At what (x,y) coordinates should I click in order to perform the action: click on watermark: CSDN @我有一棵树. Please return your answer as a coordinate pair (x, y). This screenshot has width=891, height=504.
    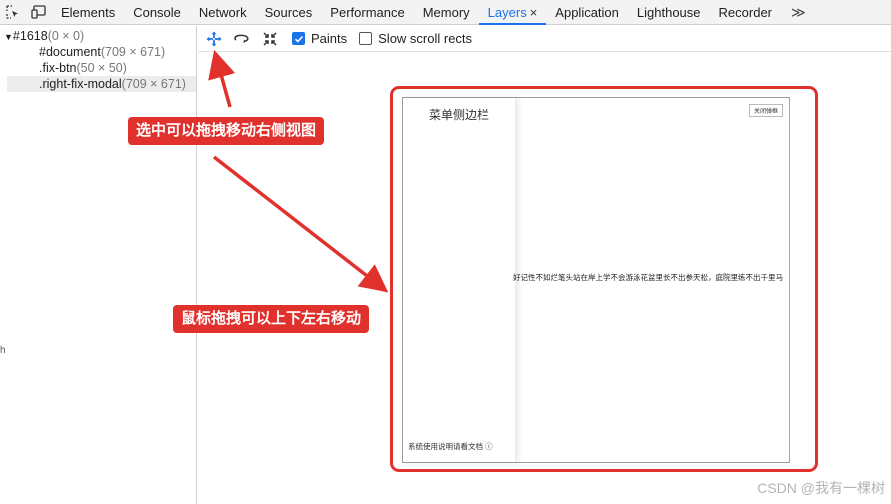
    Looking at the image, I should click on (821, 488).